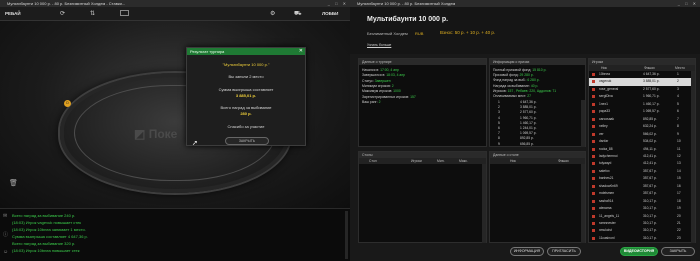  Describe the element at coordinates (516, 80) in the screenshot. I see `prize-info-row: Фонд наград за выб.: 6 280 р.` at that location.